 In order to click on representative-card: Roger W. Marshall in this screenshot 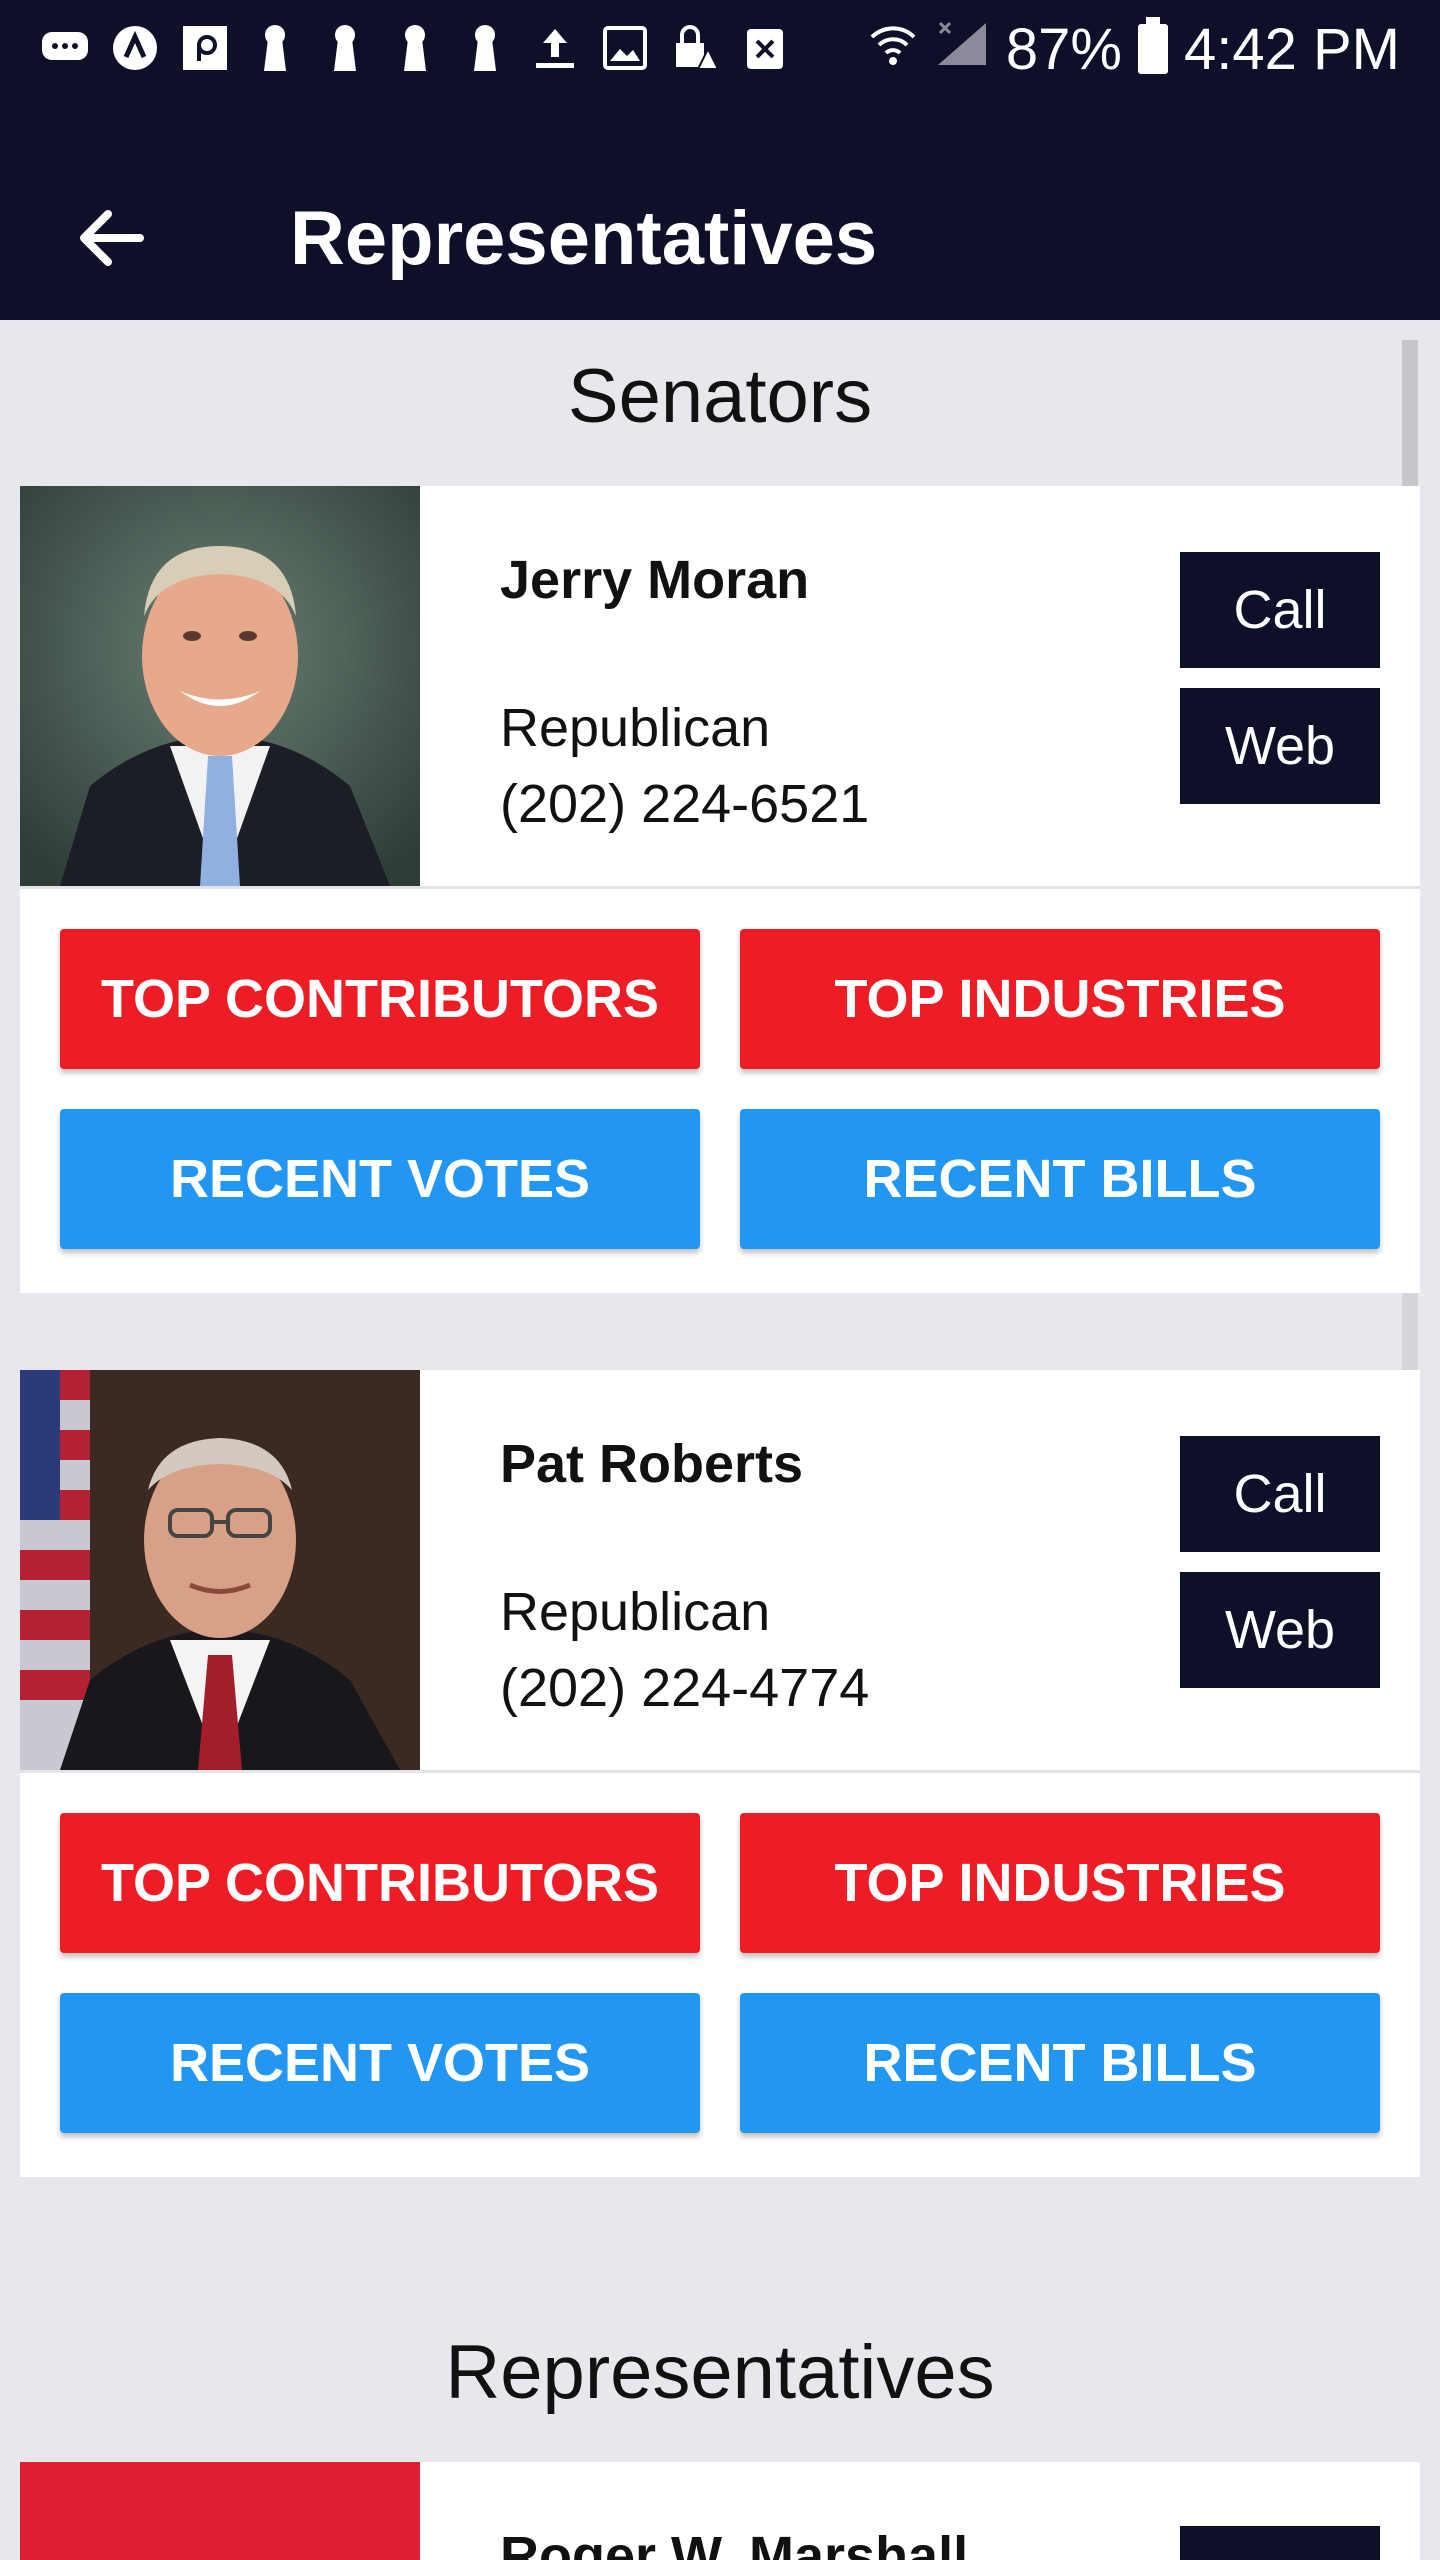, I will do `click(720, 2511)`.